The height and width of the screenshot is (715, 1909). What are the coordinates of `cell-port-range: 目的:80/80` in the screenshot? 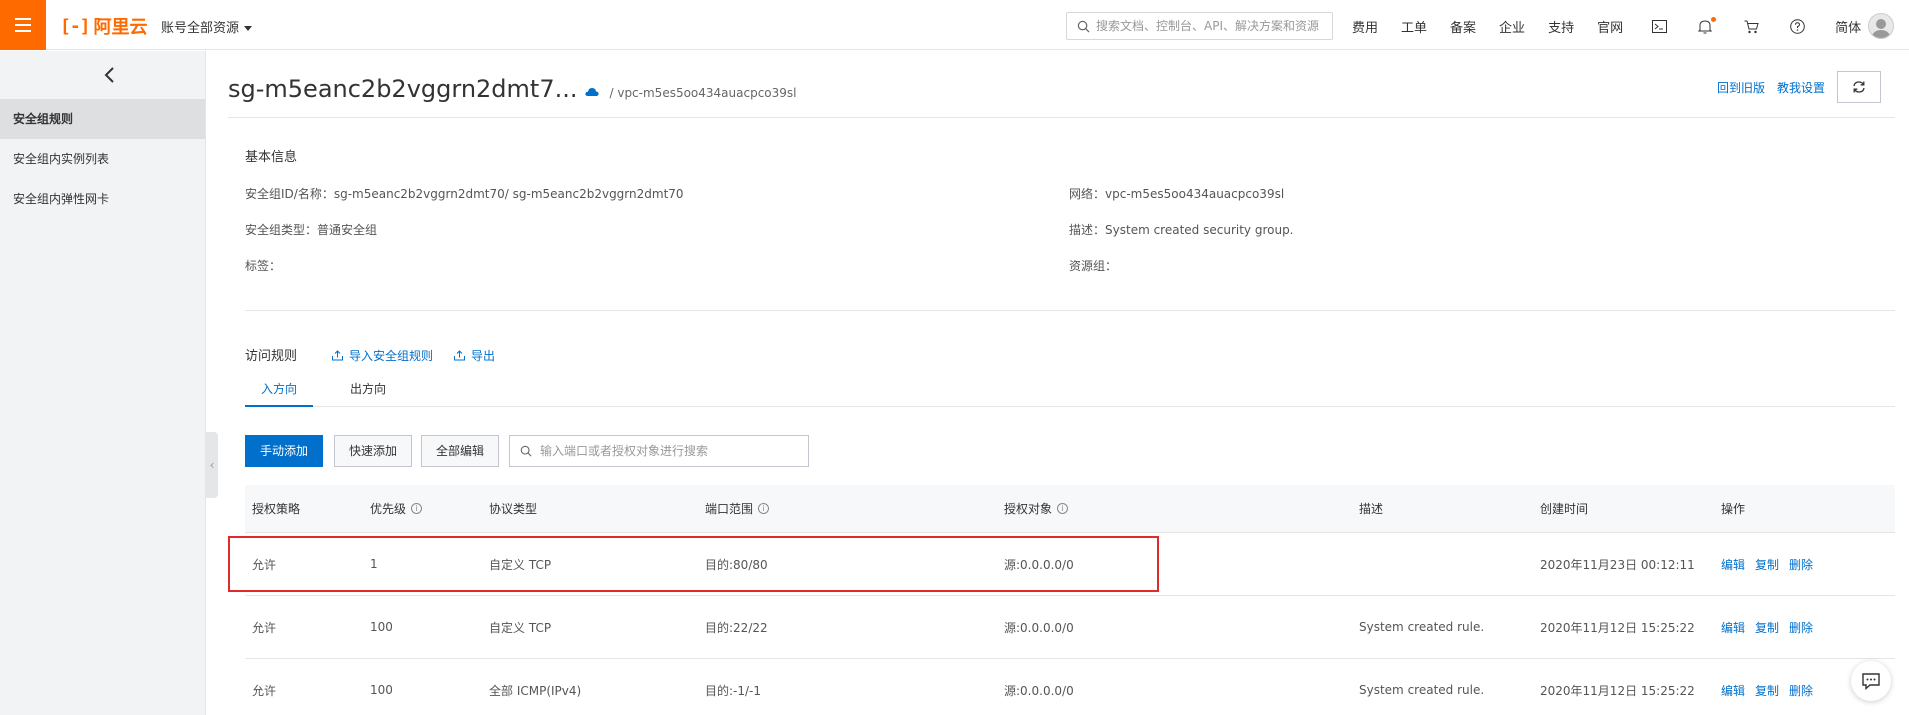 It's located at (736, 564).